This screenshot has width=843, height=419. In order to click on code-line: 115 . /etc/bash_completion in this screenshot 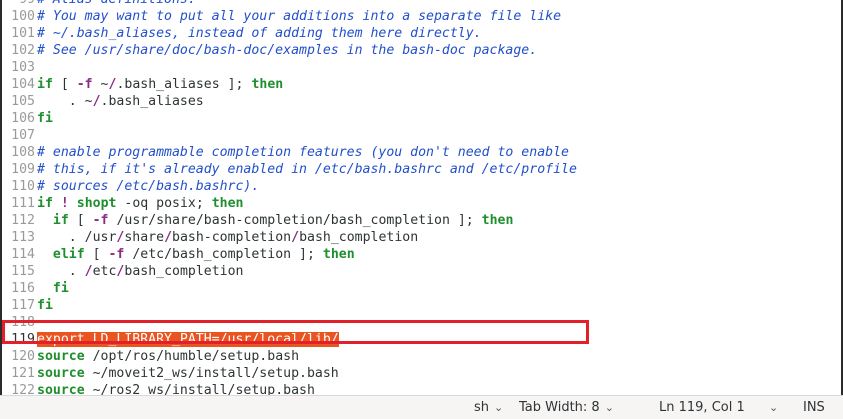, I will do `click(122, 271)`.